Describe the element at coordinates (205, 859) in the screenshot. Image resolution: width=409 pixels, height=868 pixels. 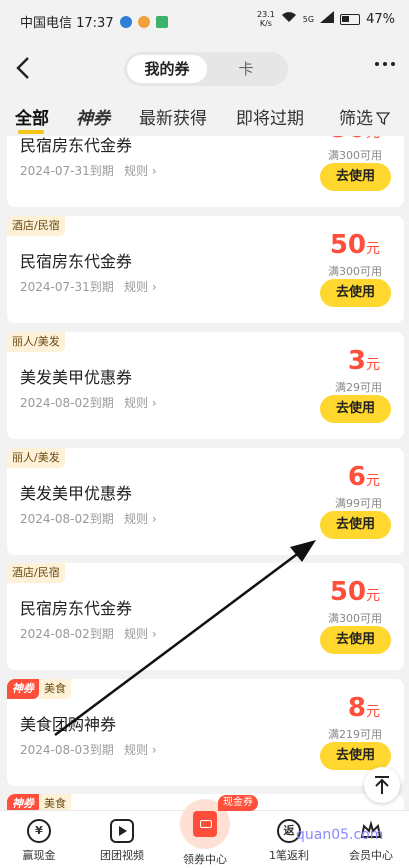
I see `tab-label: 领券中心` at that location.